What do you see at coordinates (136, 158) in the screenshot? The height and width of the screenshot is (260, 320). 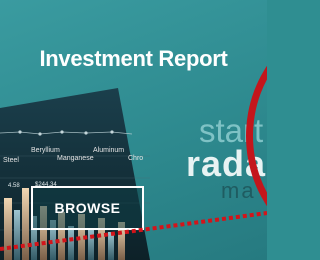 I see `label-chrome: Chro` at bounding box center [136, 158].